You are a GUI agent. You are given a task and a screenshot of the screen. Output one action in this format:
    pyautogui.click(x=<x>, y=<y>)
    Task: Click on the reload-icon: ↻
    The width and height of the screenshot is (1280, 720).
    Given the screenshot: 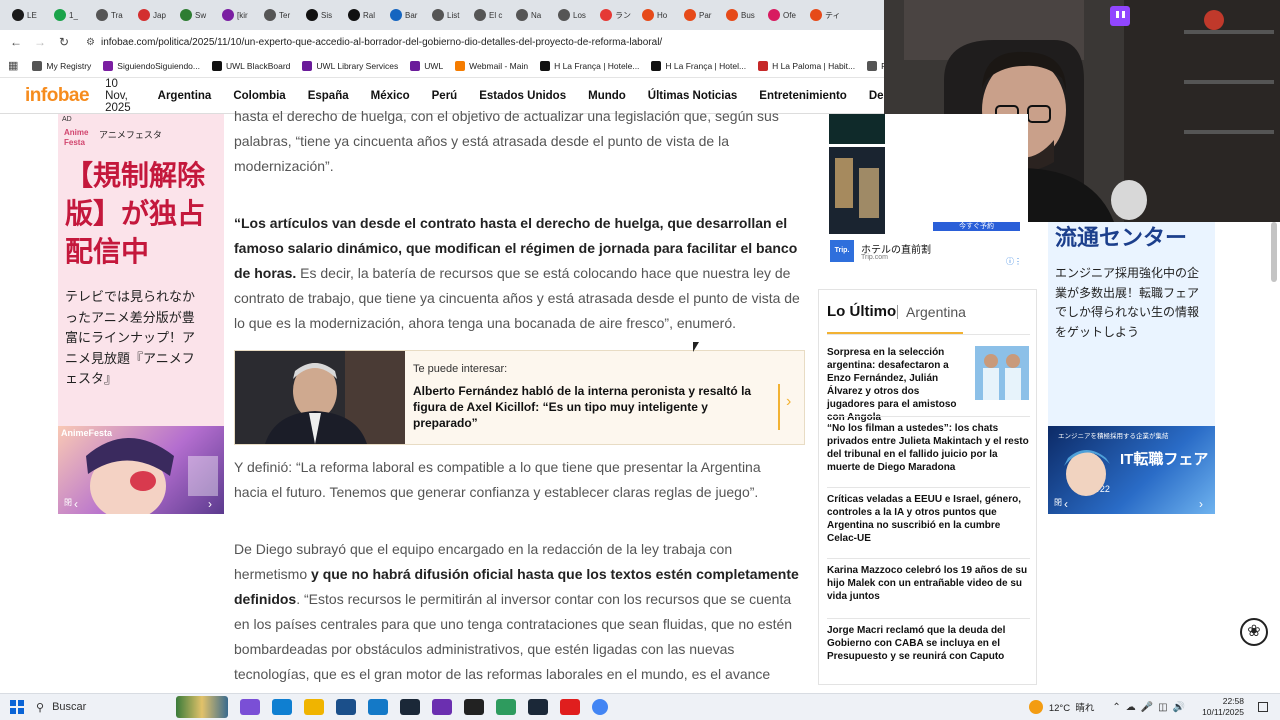 What is the action you would take?
    pyautogui.click(x=64, y=42)
    